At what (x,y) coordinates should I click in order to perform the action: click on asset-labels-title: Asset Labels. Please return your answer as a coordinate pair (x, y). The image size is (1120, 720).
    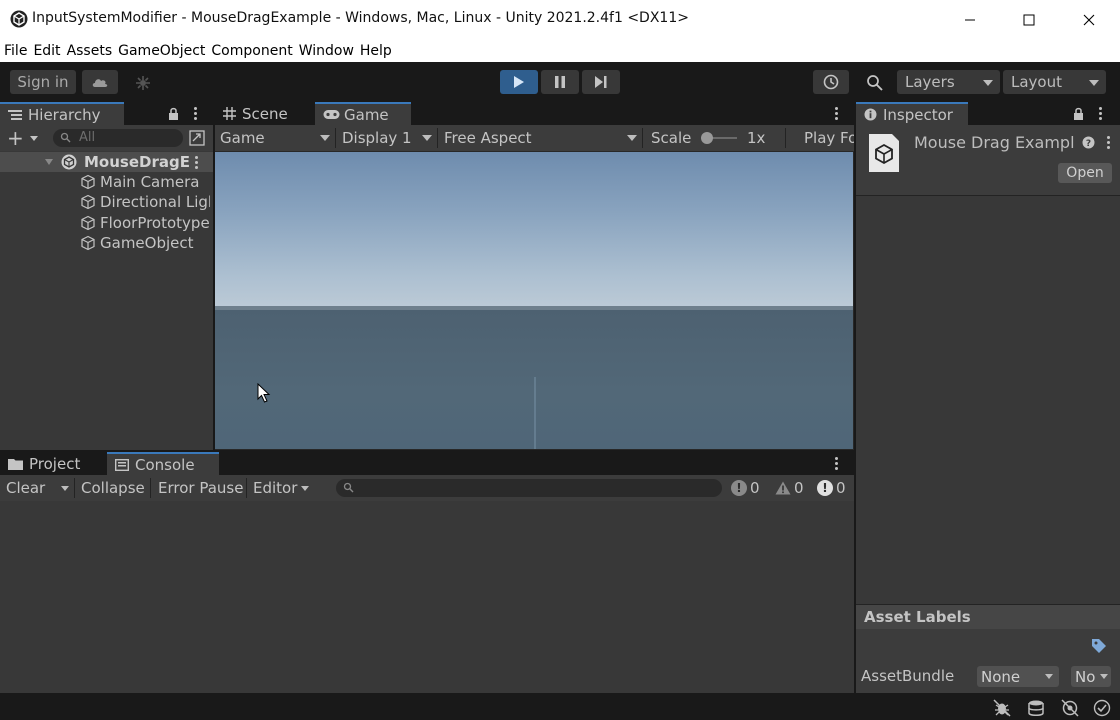
    Looking at the image, I should click on (917, 617).